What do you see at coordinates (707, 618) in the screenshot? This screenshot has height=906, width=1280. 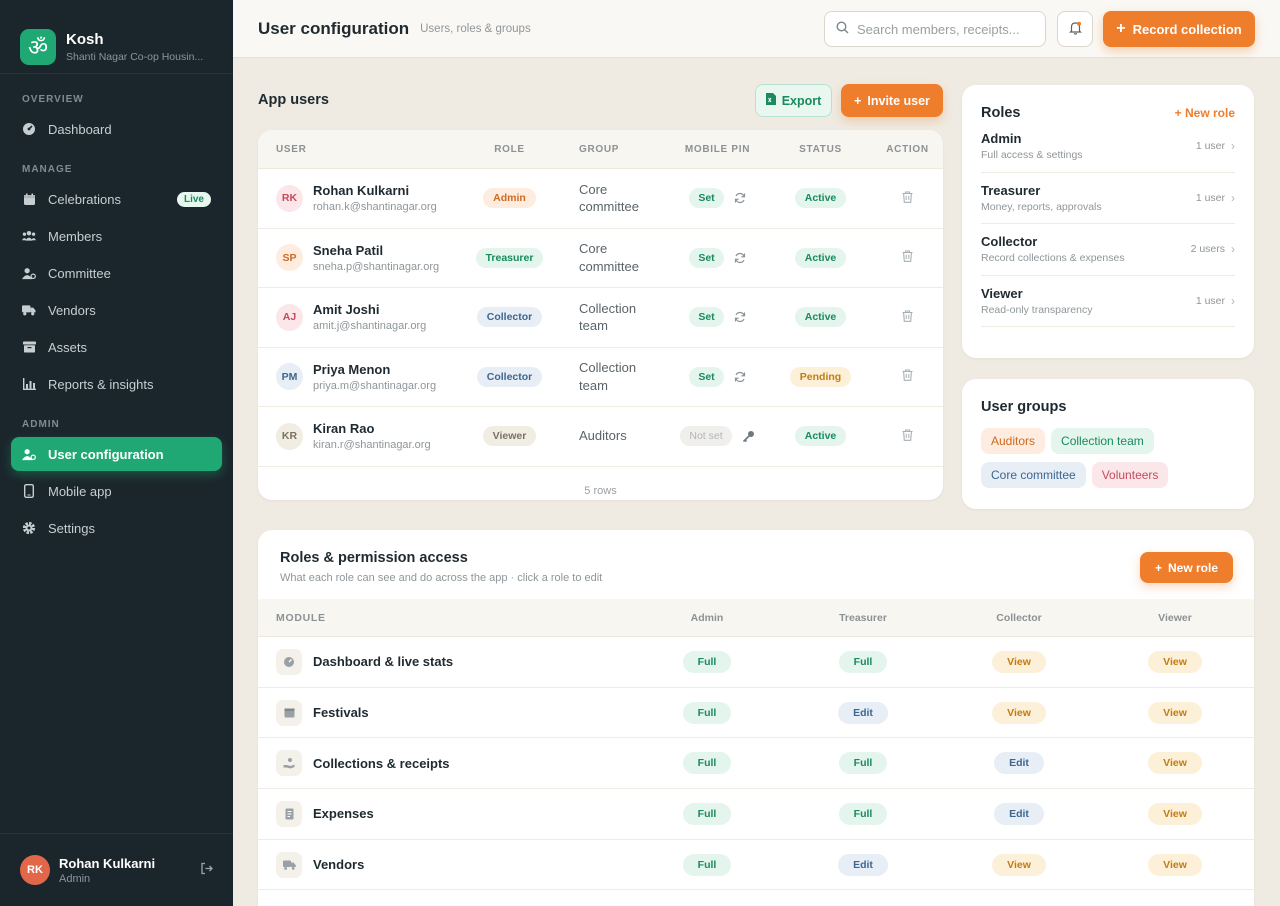 I see `column-header-admin: Admin` at bounding box center [707, 618].